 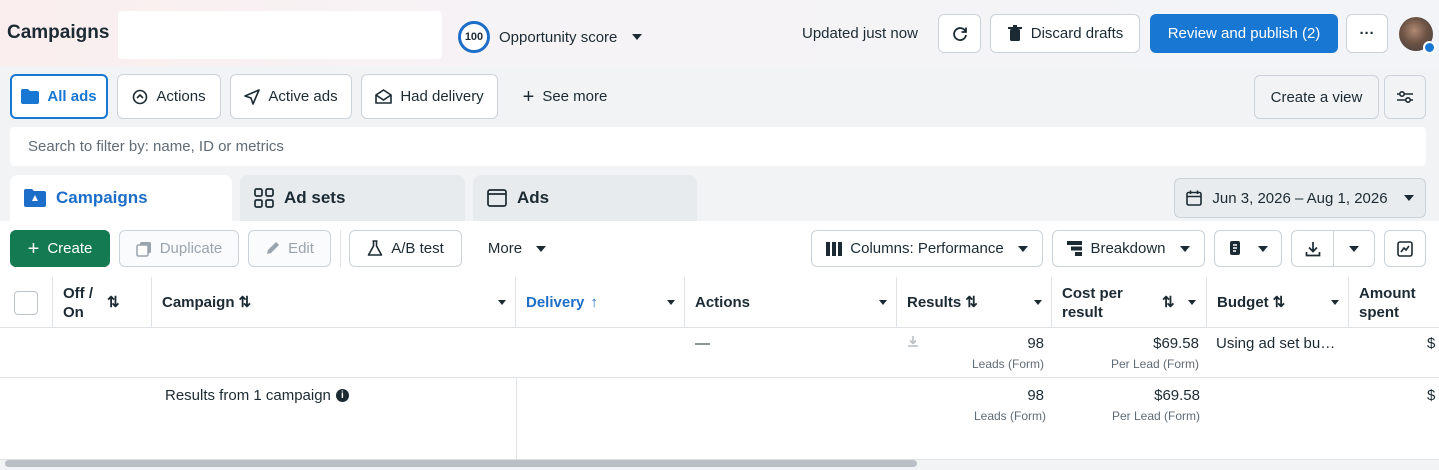 I want to click on refresh-button, so click(x=959, y=33).